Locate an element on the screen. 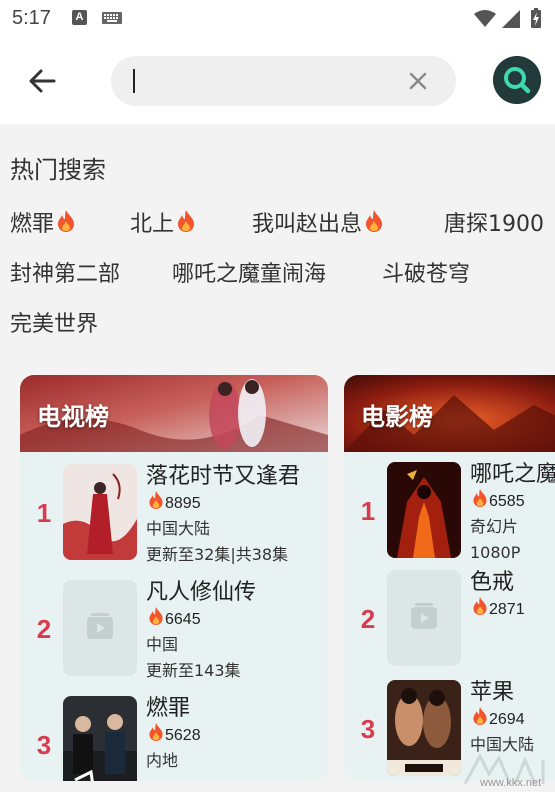 This screenshot has width=555, height=792. status-time: 5:17 is located at coordinates (31, 18).